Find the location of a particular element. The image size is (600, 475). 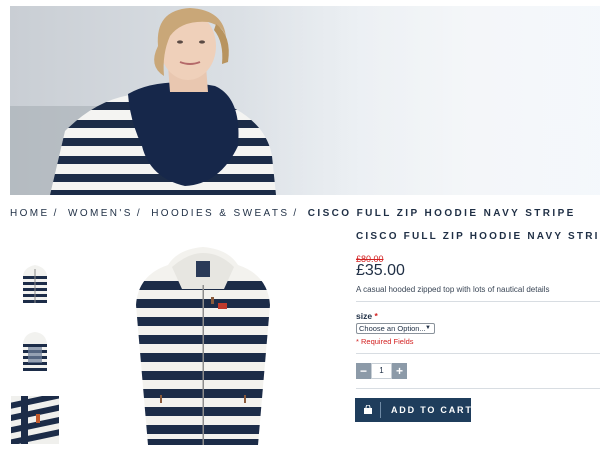

required-fields-note: * Required Fields is located at coordinates (385, 341).